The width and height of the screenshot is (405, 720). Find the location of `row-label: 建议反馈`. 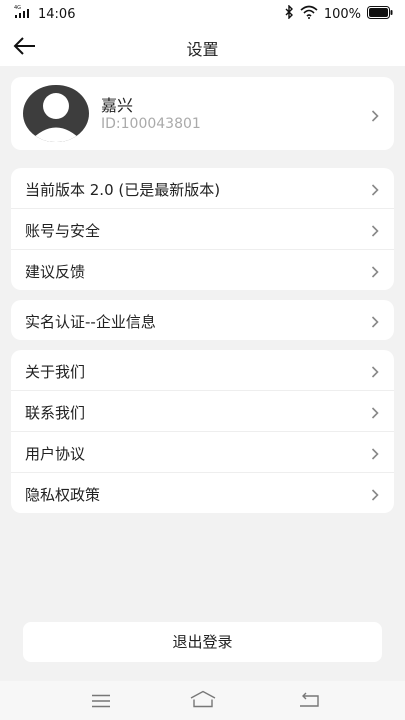

row-label: 建议反馈 is located at coordinates (55, 272).